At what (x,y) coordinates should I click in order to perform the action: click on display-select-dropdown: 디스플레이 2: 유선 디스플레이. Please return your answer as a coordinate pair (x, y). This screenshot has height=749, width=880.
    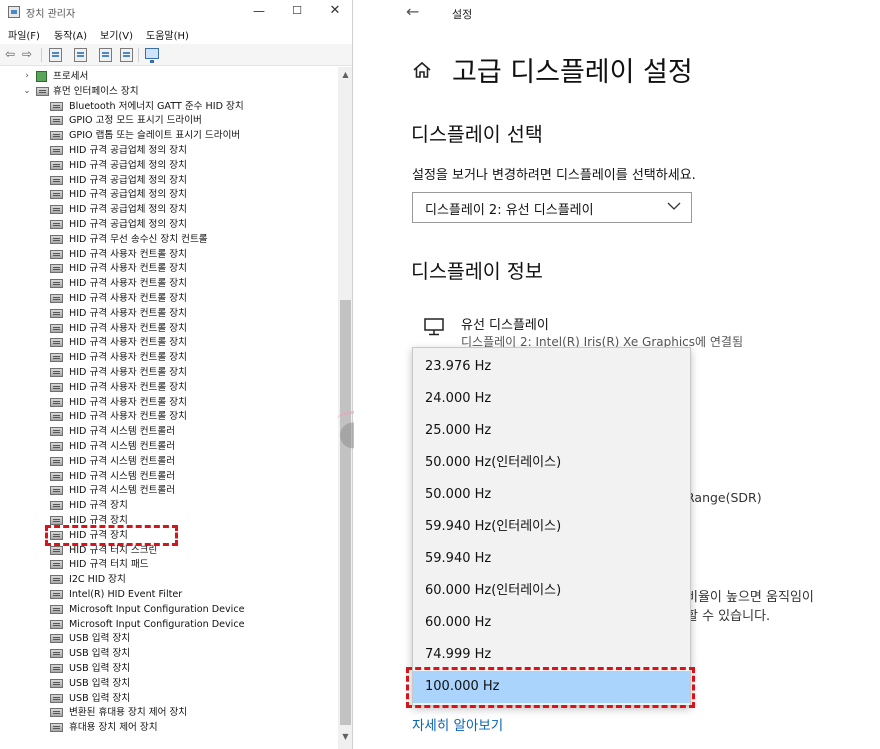
    Looking at the image, I should click on (552, 207).